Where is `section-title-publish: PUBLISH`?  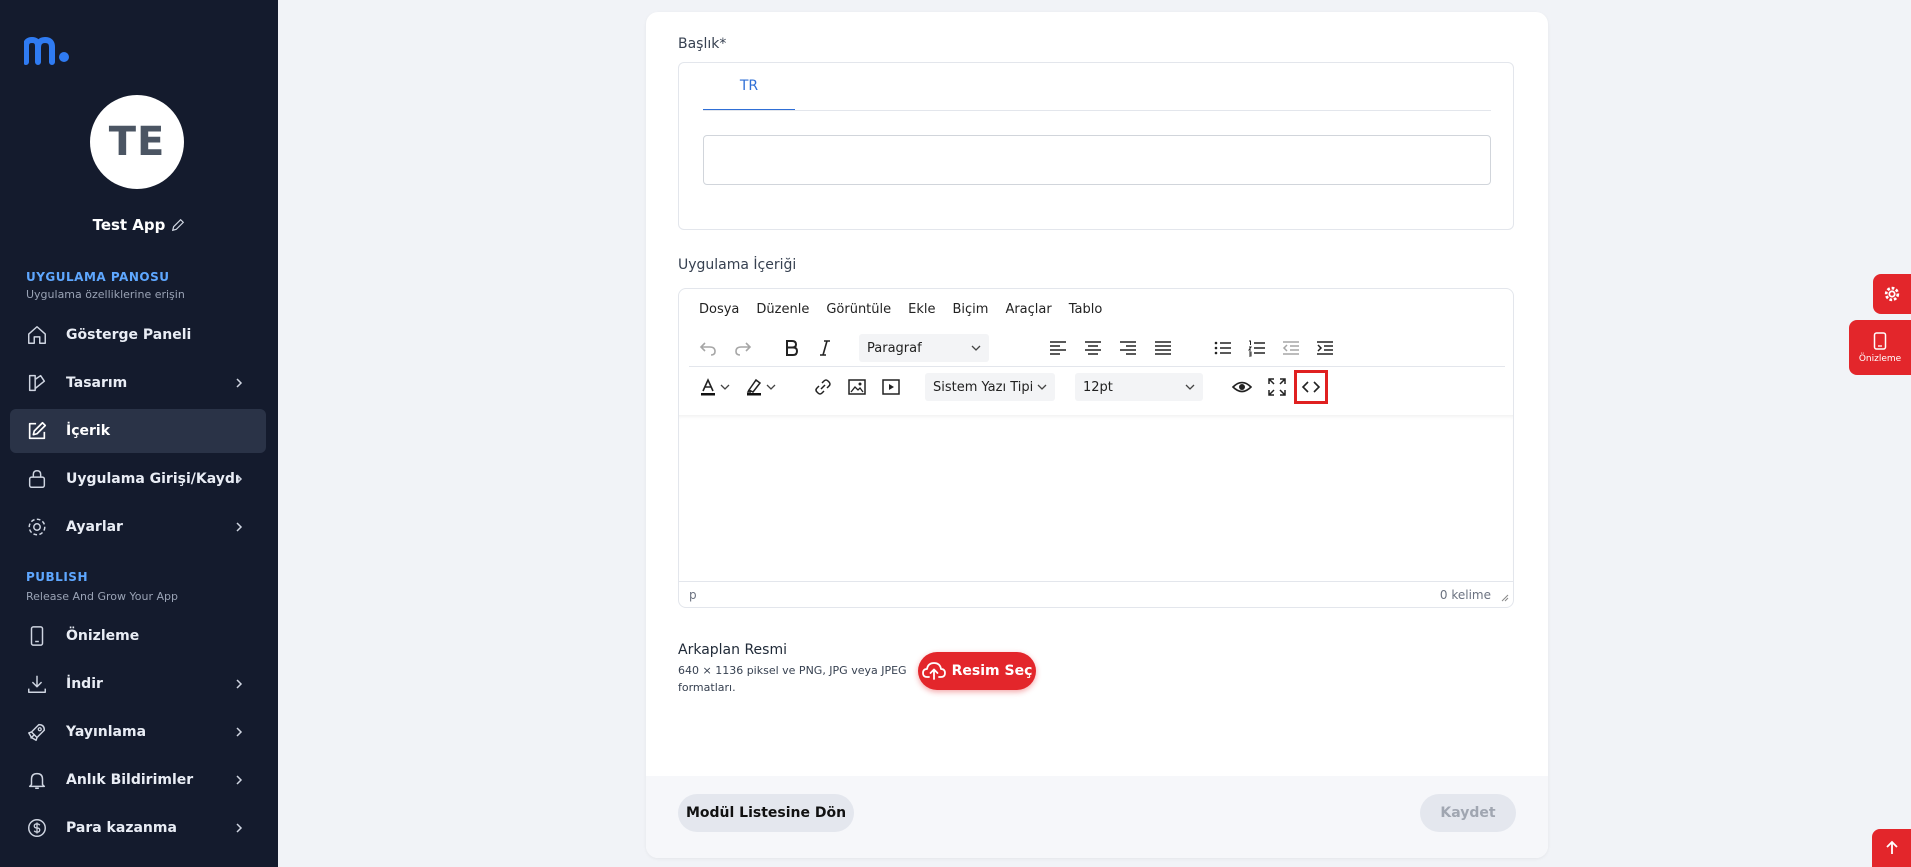 section-title-publish: PUBLISH is located at coordinates (57, 577).